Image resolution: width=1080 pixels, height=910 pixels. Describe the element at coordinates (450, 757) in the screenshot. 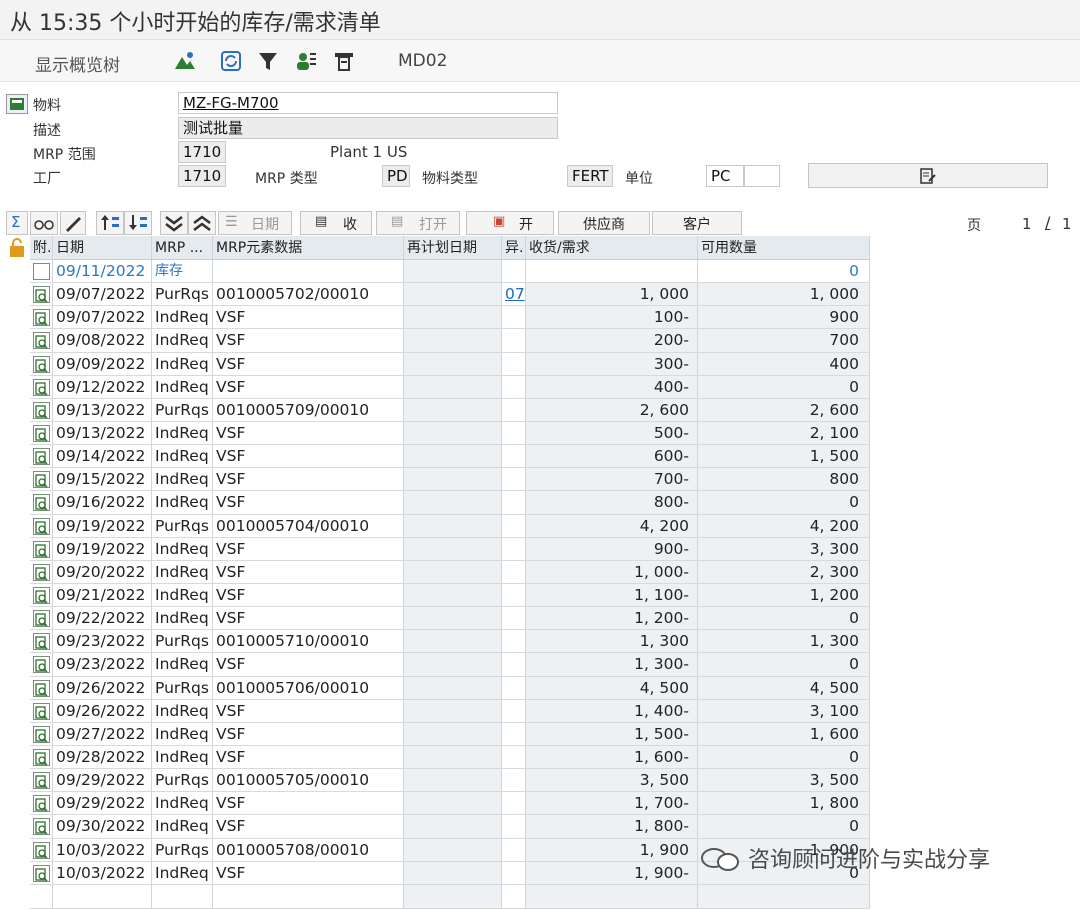

I see `table-row: 09/28/2022 IndReq VSF 1, 600- 0` at that location.